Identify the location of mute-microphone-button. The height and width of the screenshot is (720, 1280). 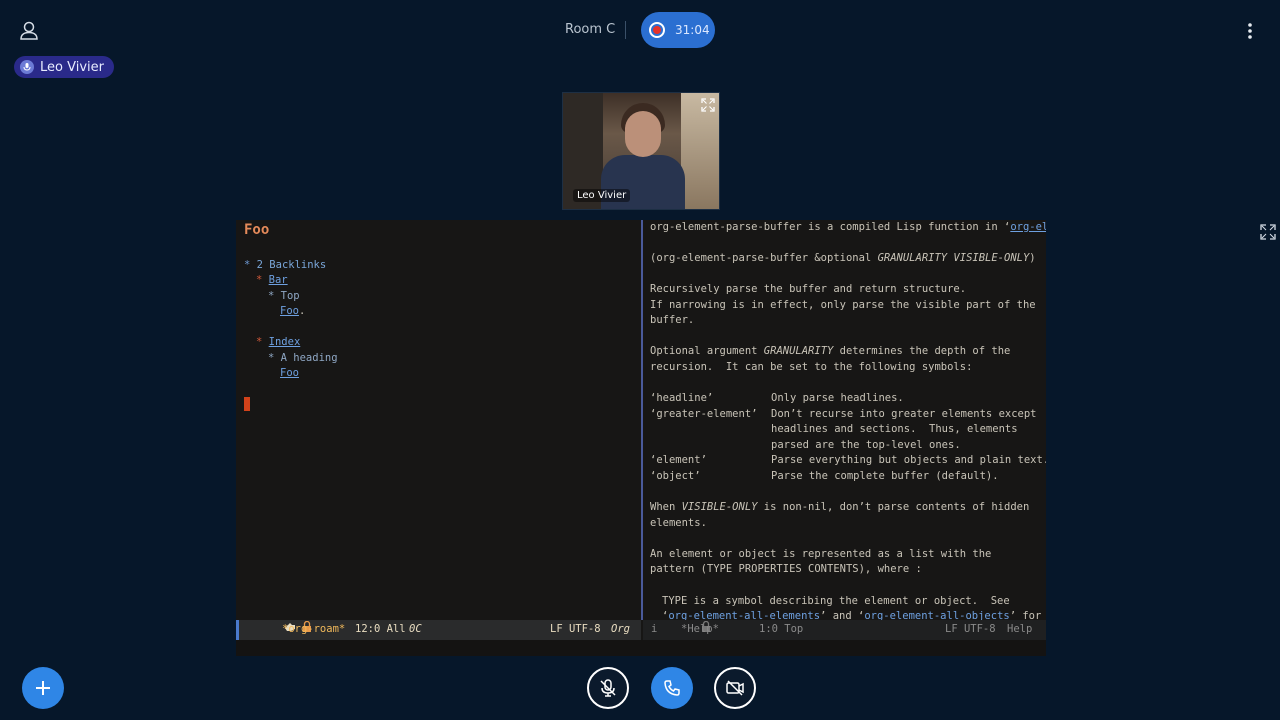
(608, 688).